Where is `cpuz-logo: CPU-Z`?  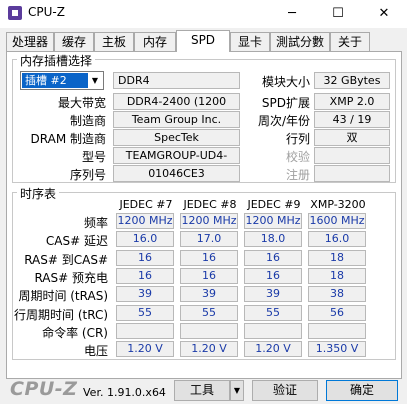 cpuz-logo: CPU-Z is located at coordinates (44, 389).